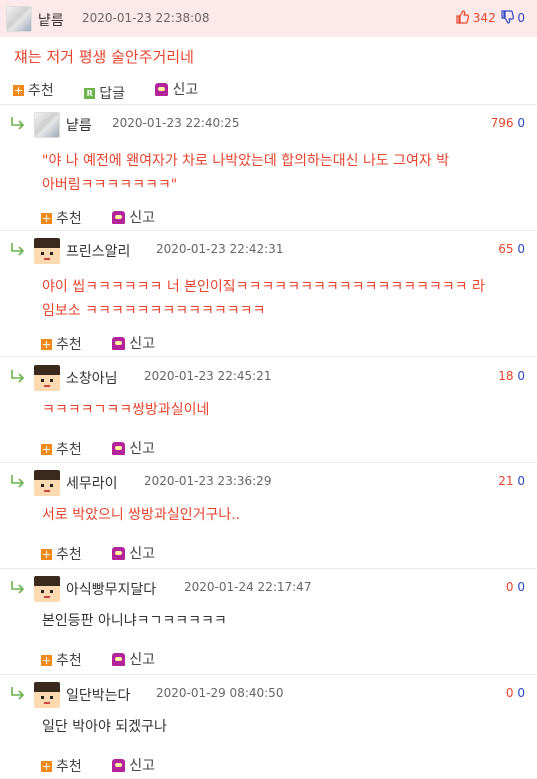 The width and height of the screenshot is (537, 779). What do you see at coordinates (79, 125) in the screenshot?
I see `comment-author: 냩름` at bounding box center [79, 125].